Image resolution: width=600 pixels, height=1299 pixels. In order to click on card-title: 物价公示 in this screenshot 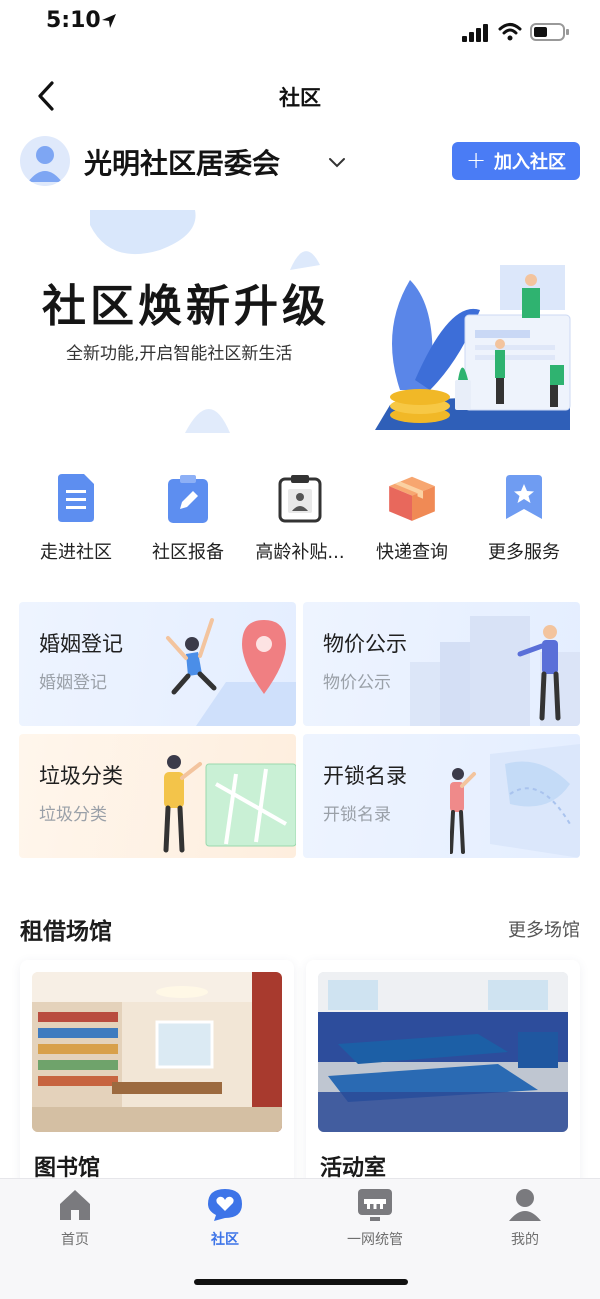, I will do `click(365, 644)`.